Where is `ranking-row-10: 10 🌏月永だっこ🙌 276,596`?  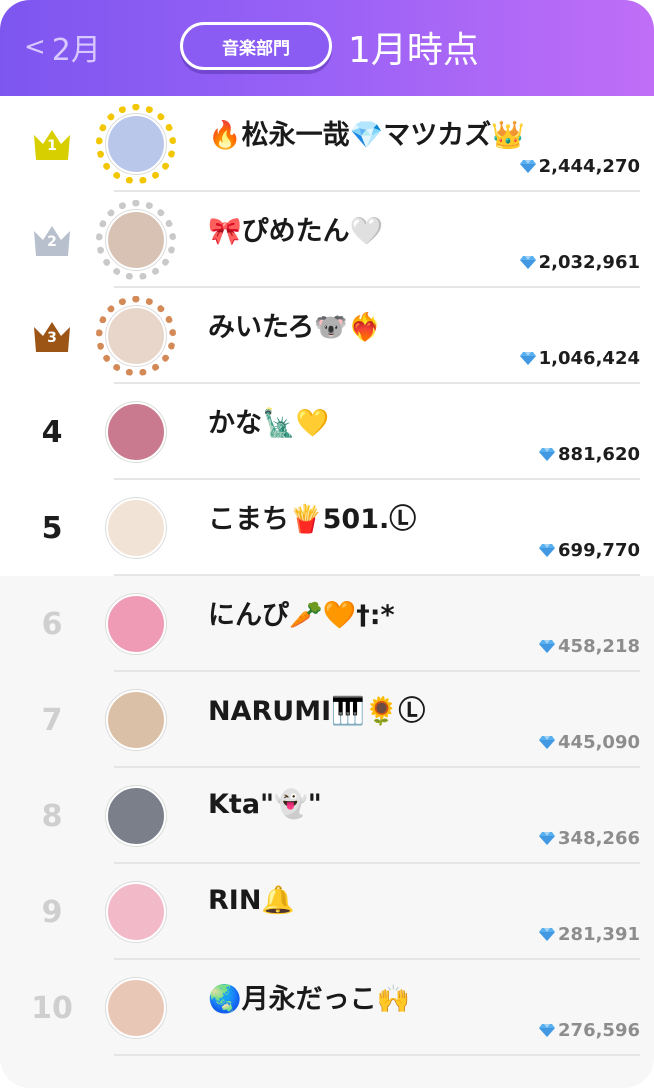 ranking-row-10: 10 🌏月永だっこ🙌 276,596 is located at coordinates (327, 1008).